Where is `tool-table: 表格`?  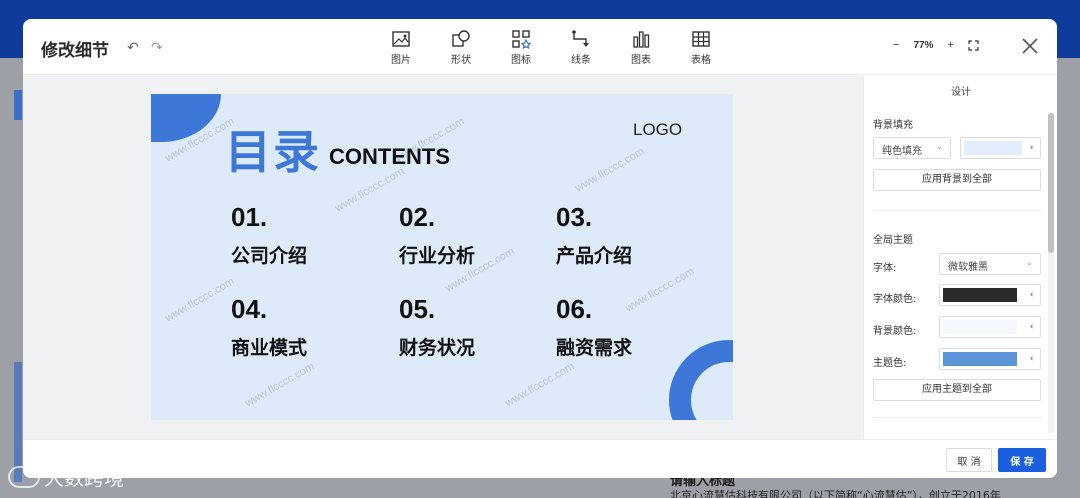
tool-table: 表格 is located at coordinates (701, 47).